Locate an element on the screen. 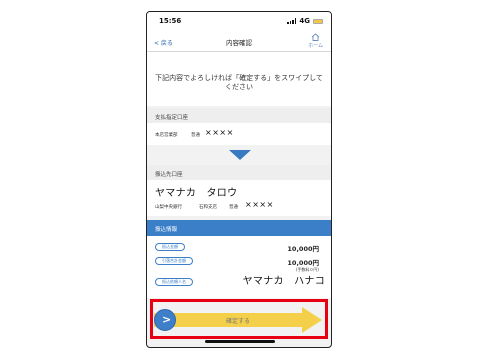  status-bar: 15:56 4G is located at coordinates (239, 21).